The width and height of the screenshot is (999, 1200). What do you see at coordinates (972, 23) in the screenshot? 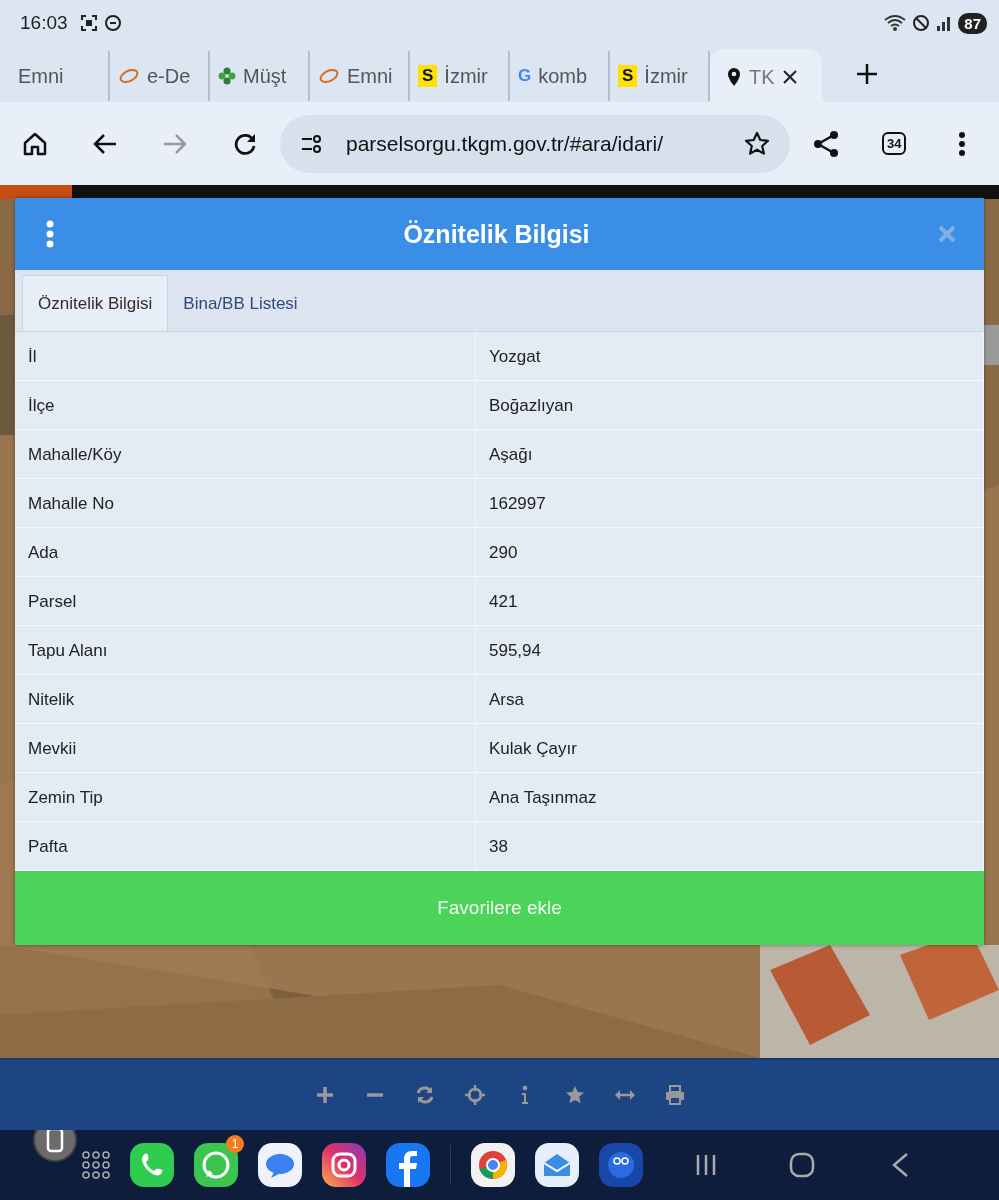
I see `battery-level: 87` at bounding box center [972, 23].